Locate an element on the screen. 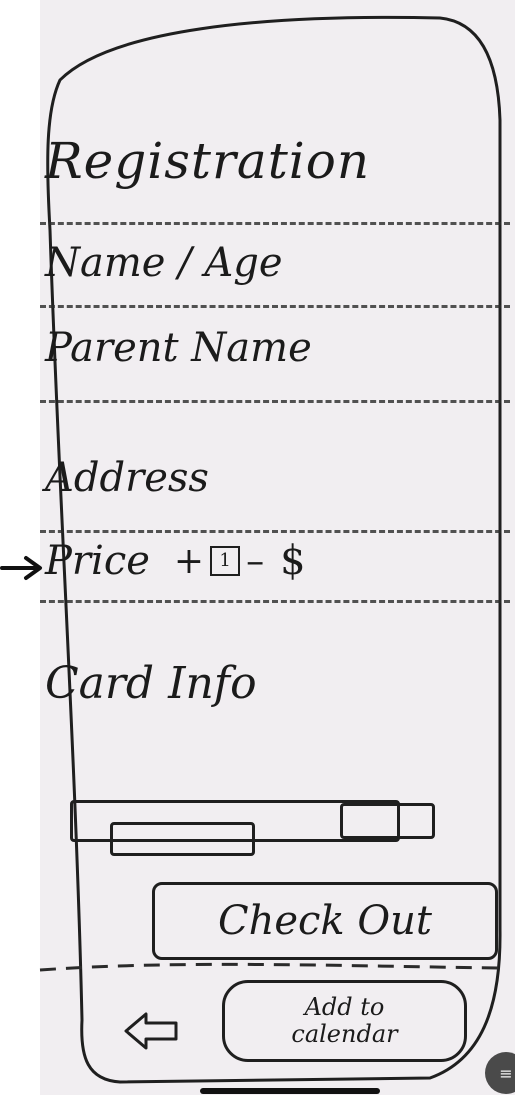 The height and width of the screenshot is (1095, 515). checkout-button: Check Out is located at coordinates (325, 921).